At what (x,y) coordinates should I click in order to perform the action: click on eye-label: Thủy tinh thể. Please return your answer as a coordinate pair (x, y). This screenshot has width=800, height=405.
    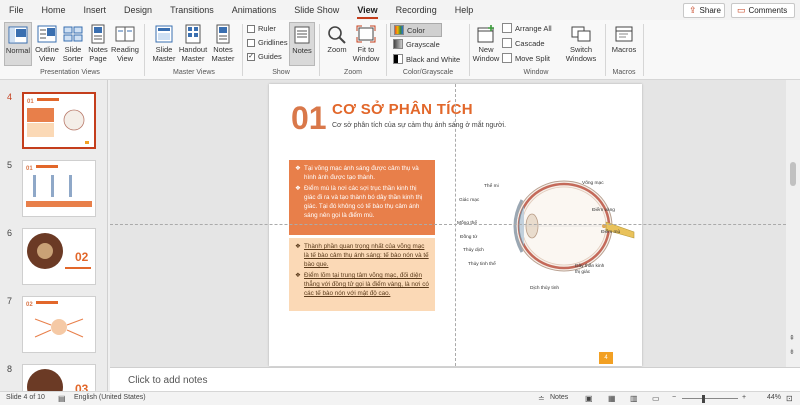
    Looking at the image, I should click on (482, 264).